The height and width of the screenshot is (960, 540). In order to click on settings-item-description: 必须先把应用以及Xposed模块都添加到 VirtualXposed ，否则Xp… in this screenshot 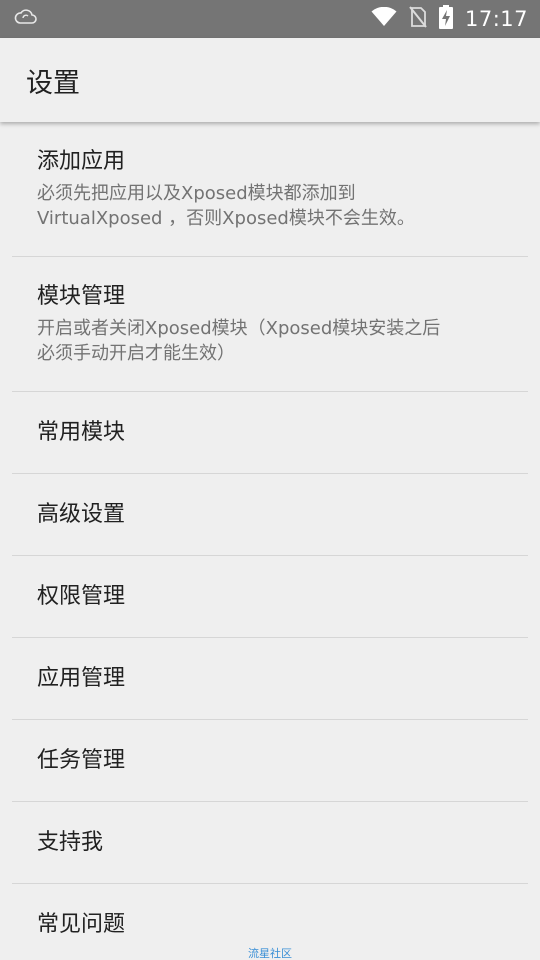, I will do `click(282, 206)`.